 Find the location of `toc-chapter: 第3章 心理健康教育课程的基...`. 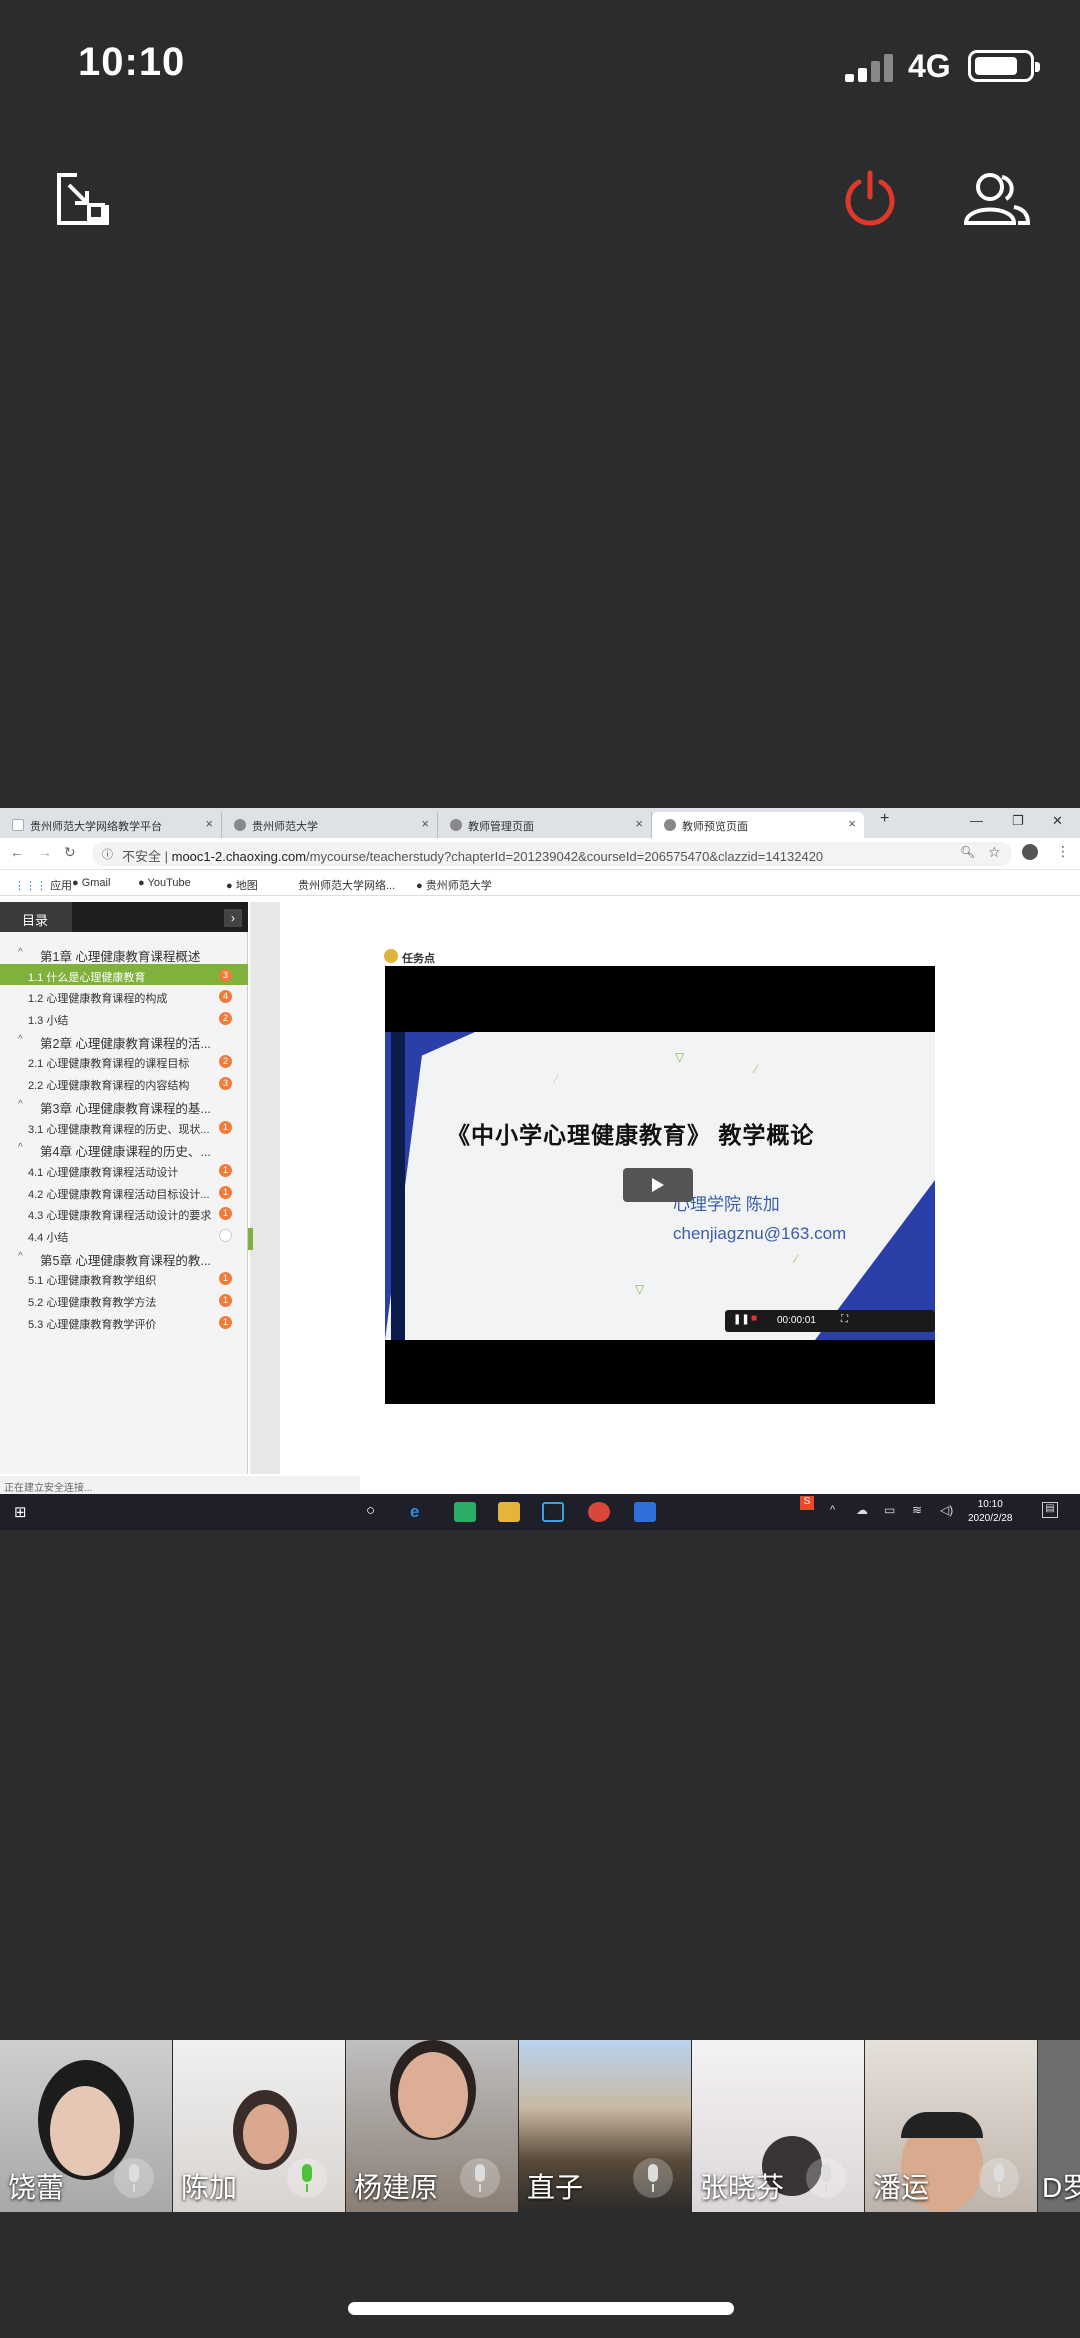

toc-chapter: 第3章 心理健康教育课程的基... is located at coordinates (124, 1105).